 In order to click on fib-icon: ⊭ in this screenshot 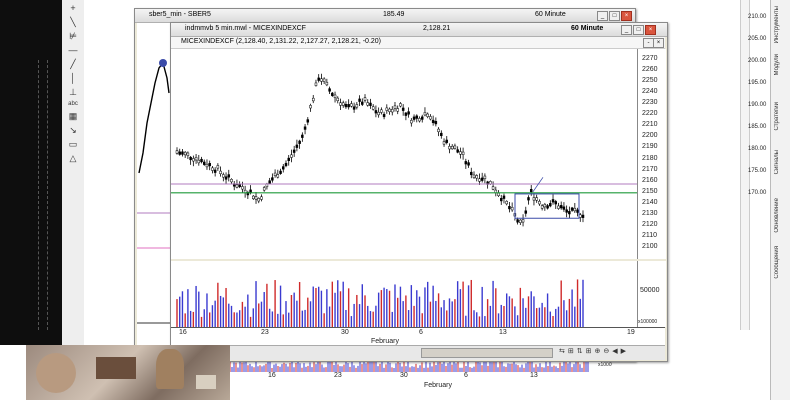, I will do `click(73, 36)`.